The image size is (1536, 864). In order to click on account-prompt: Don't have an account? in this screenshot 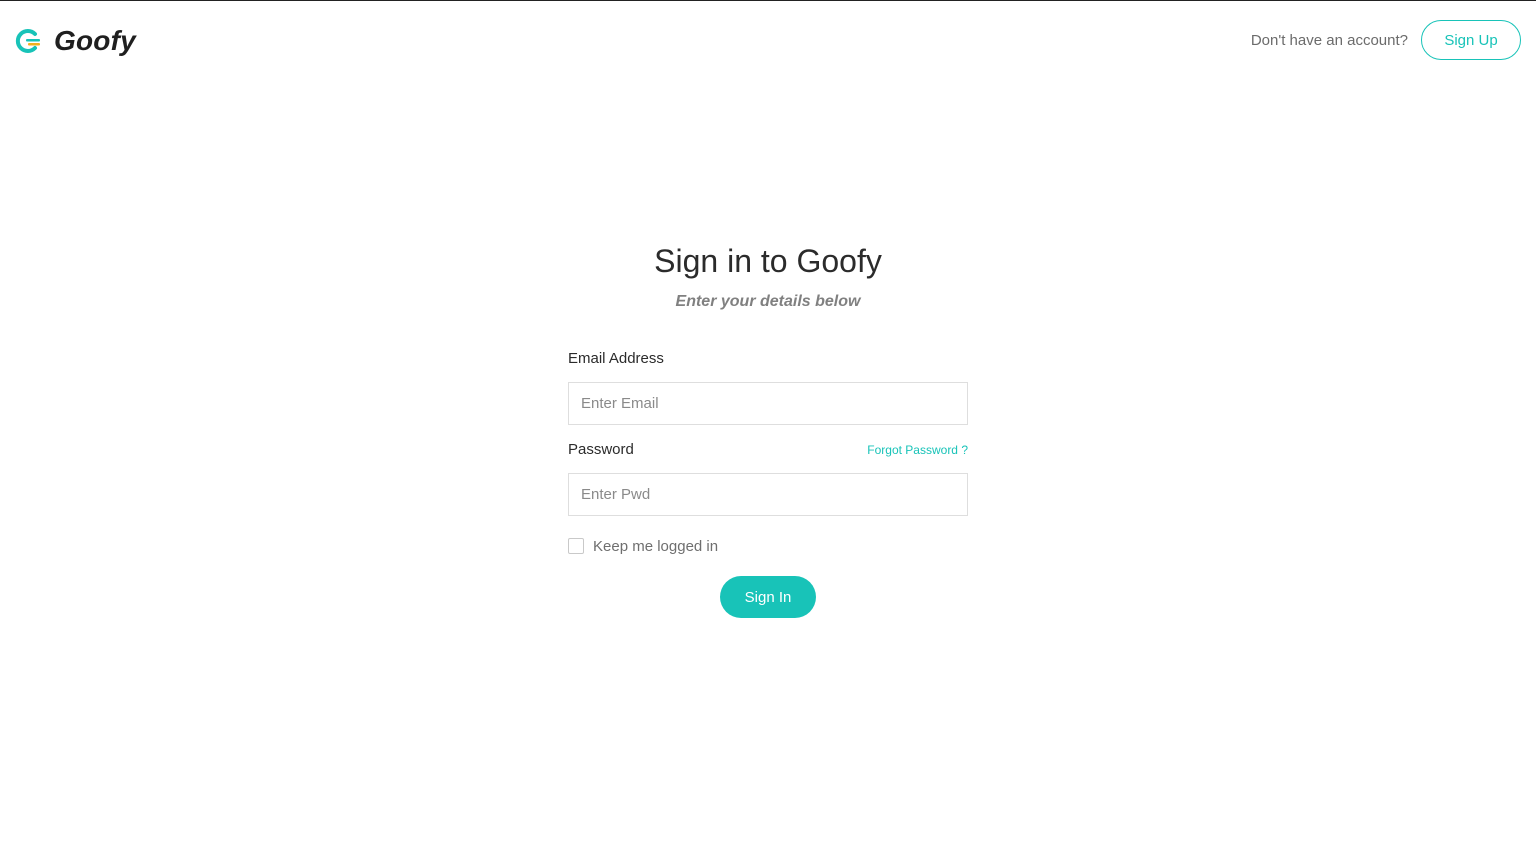, I will do `click(1329, 40)`.